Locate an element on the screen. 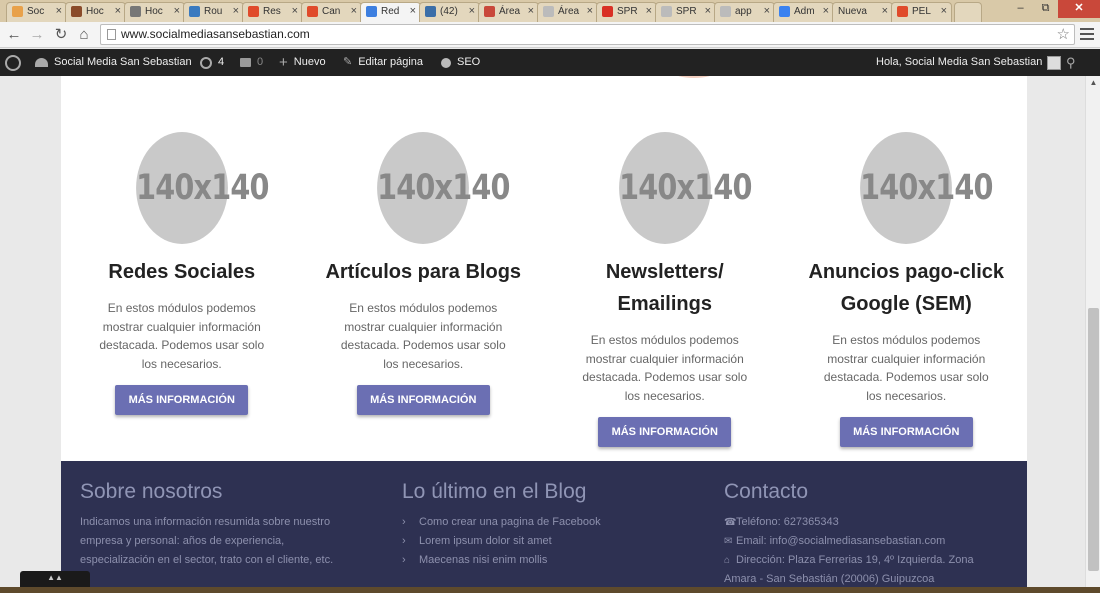 The width and height of the screenshot is (1100, 593). blog-post-title: Maecenas nisi enim mollis is located at coordinates (483, 560).